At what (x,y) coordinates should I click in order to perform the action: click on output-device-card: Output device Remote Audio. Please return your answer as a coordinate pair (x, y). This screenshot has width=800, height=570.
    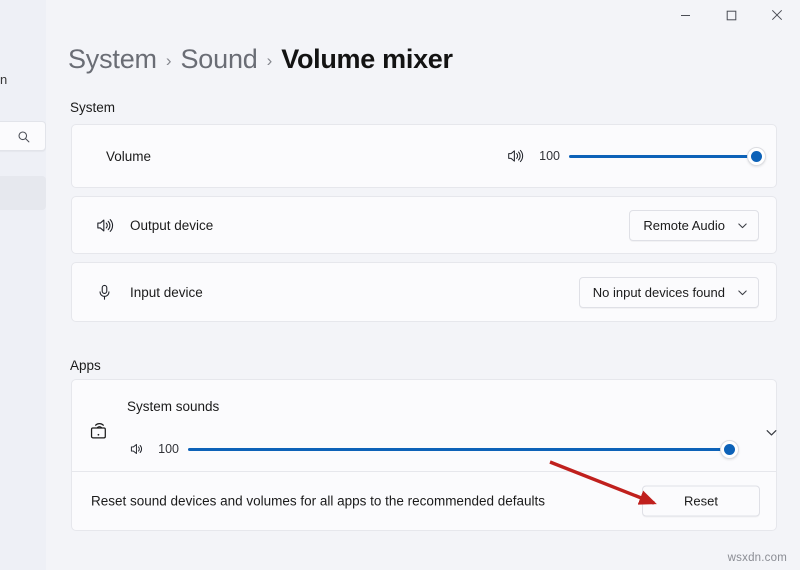
    Looking at the image, I should click on (424, 225).